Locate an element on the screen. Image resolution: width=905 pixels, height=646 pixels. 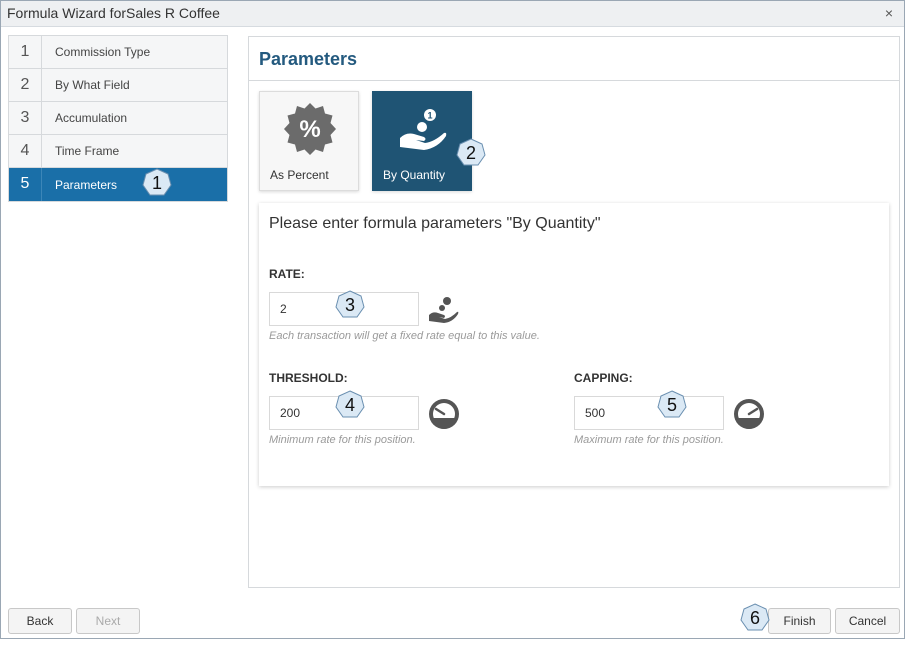
callout-badge: 4 is located at coordinates (350, 405).